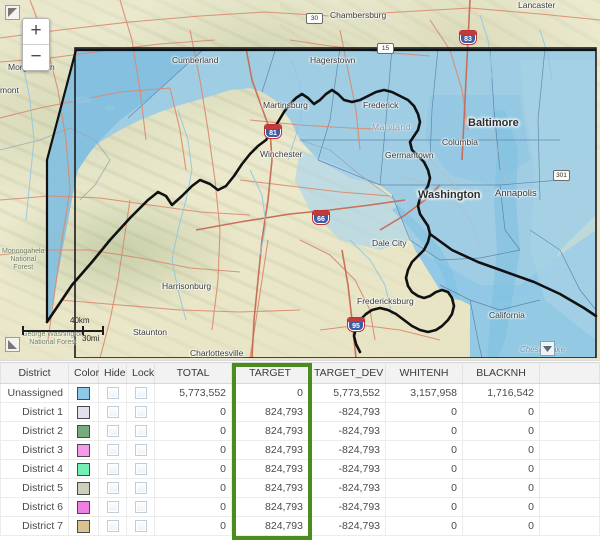 This screenshot has height=553, width=600. I want to click on cell-total: 5,773,552, so click(193, 393).